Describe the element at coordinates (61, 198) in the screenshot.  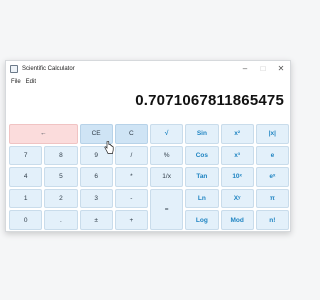
I see `digit-2-button: 2` at that location.